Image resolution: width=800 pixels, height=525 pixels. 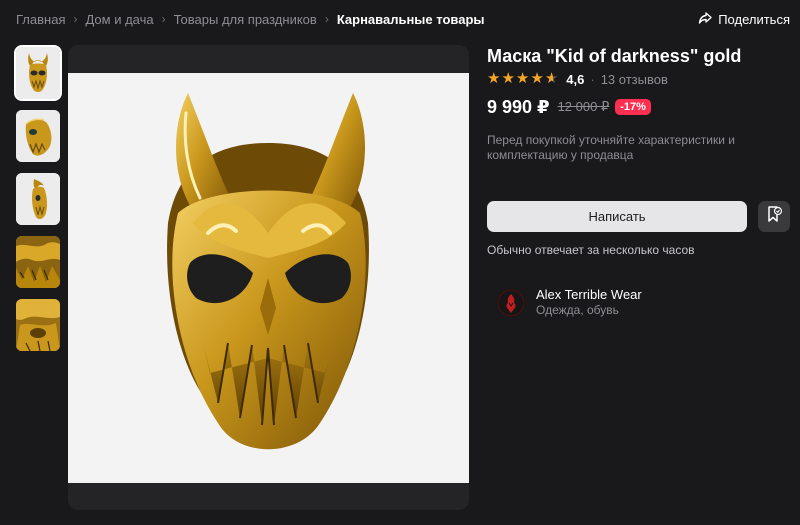 What do you see at coordinates (614, 56) in the screenshot?
I see `product-title: Маска "Kid of darkness" gold` at bounding box center [614, 56].